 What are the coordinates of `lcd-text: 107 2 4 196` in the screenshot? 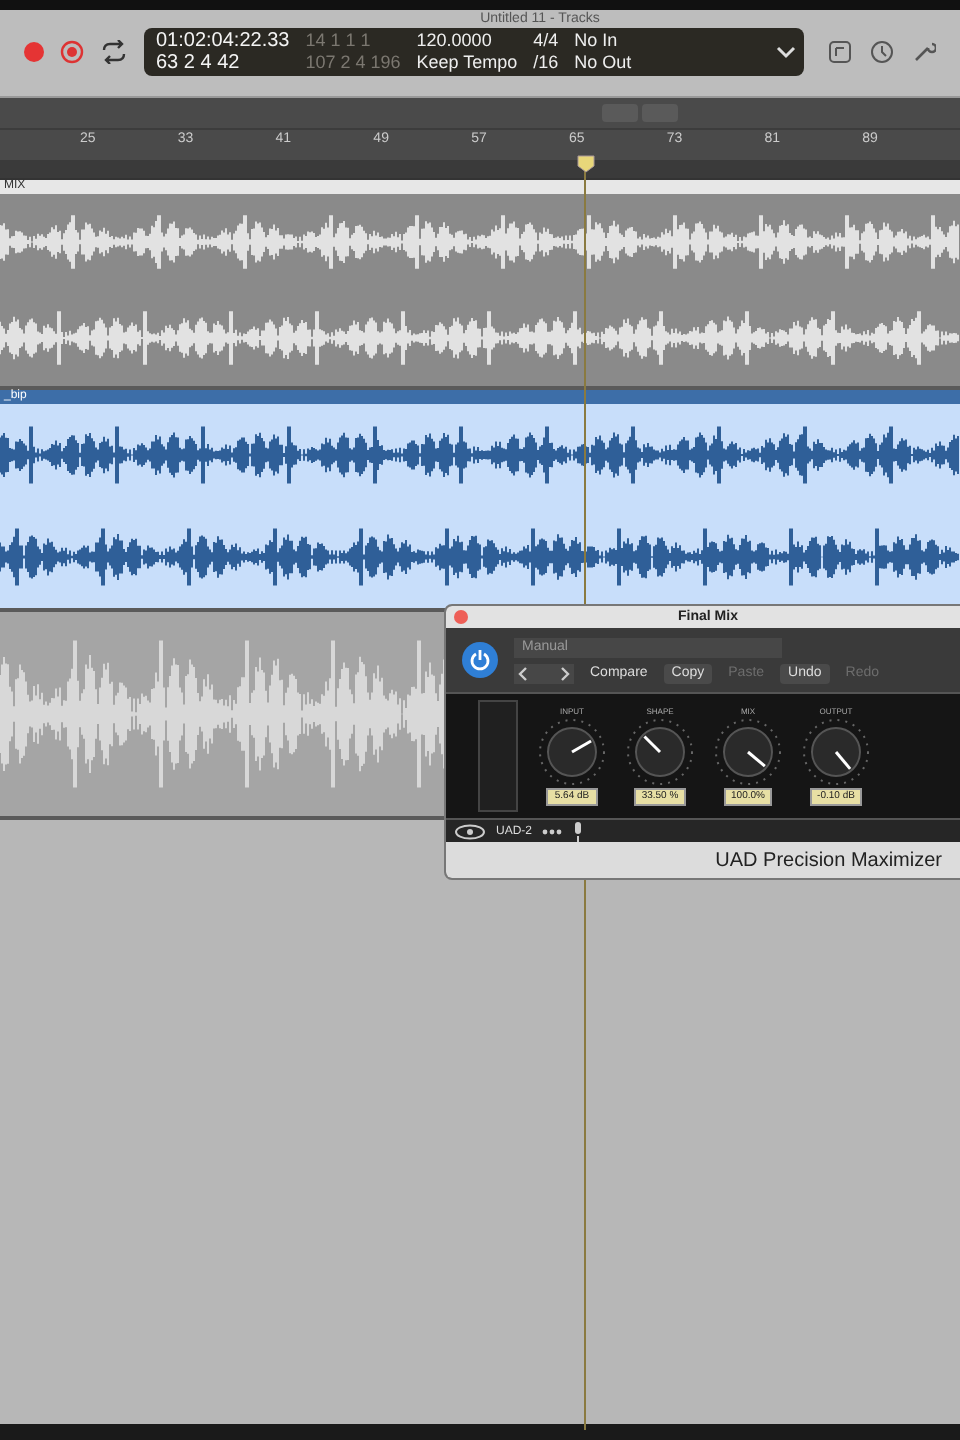 It's located at (353, 63).